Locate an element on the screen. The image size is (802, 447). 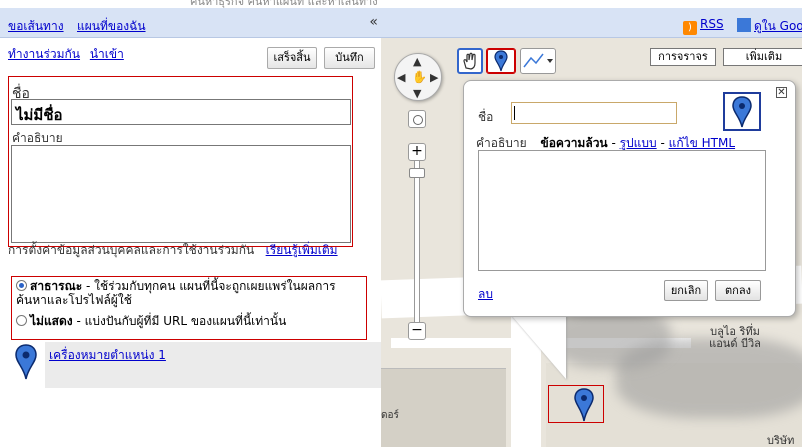
learn-more-link: เรียนรู้เพิ่มเติม is located at coordinates (302, 250).